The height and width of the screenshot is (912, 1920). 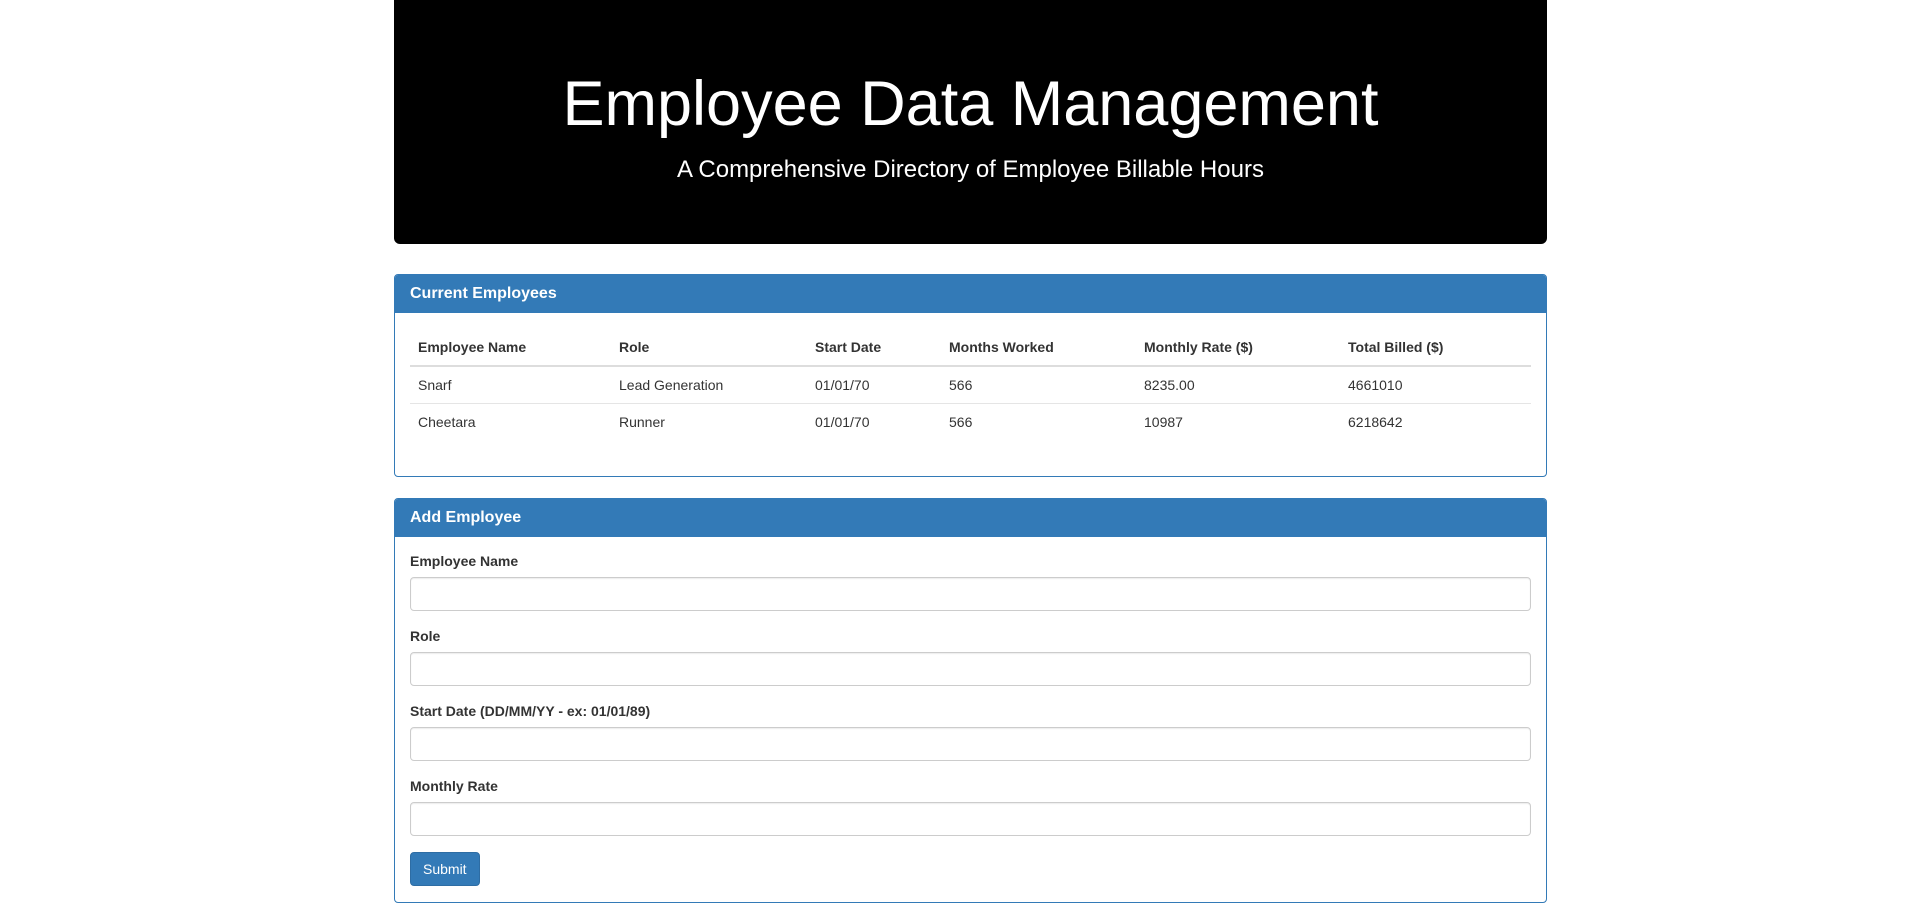 I want to click on column-header-employee-name: Employee Name, so click(x=510, y=348).